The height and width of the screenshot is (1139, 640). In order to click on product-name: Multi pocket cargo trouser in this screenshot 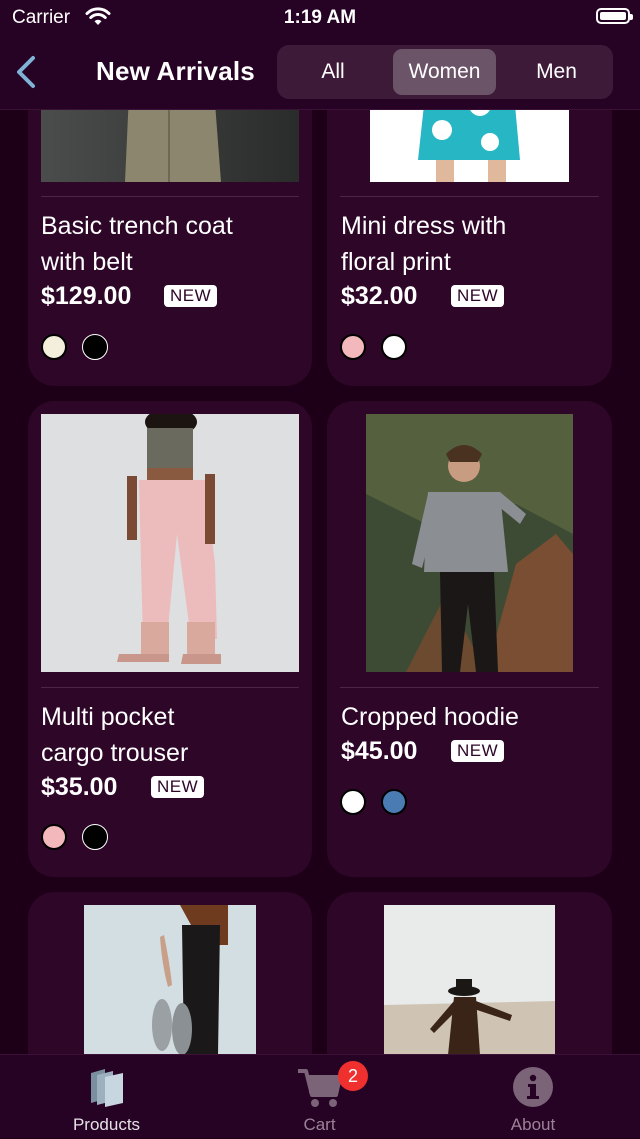, I will do `click(115, 735)`.